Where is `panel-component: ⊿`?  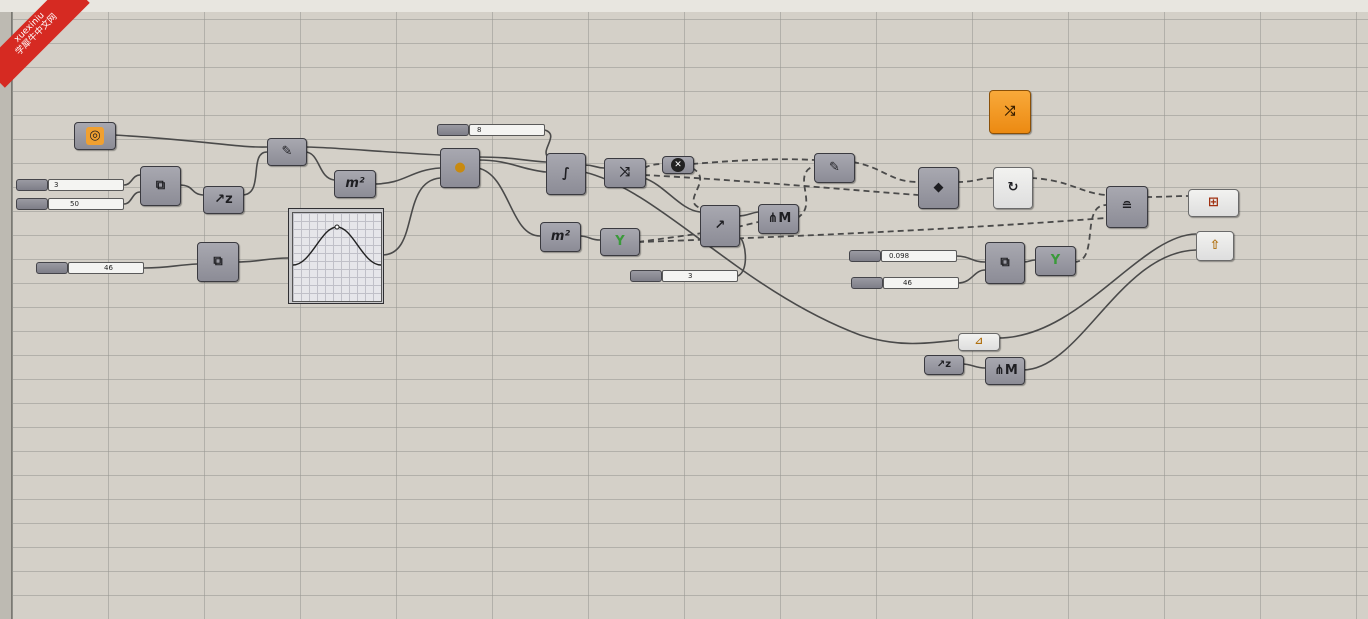 panel-component: ⊿ is located at coordinates (979, 342).